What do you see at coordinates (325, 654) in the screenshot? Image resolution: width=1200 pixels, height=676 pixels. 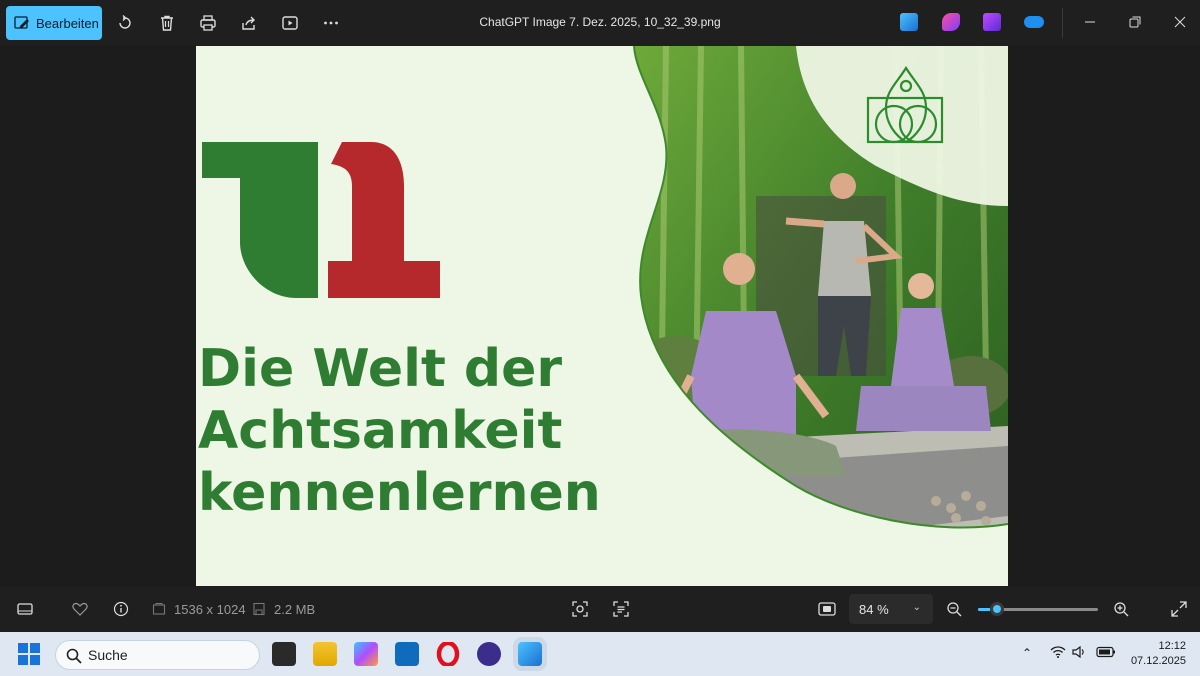 I see `file-explorer-icon` at bounding box center [325, 654].